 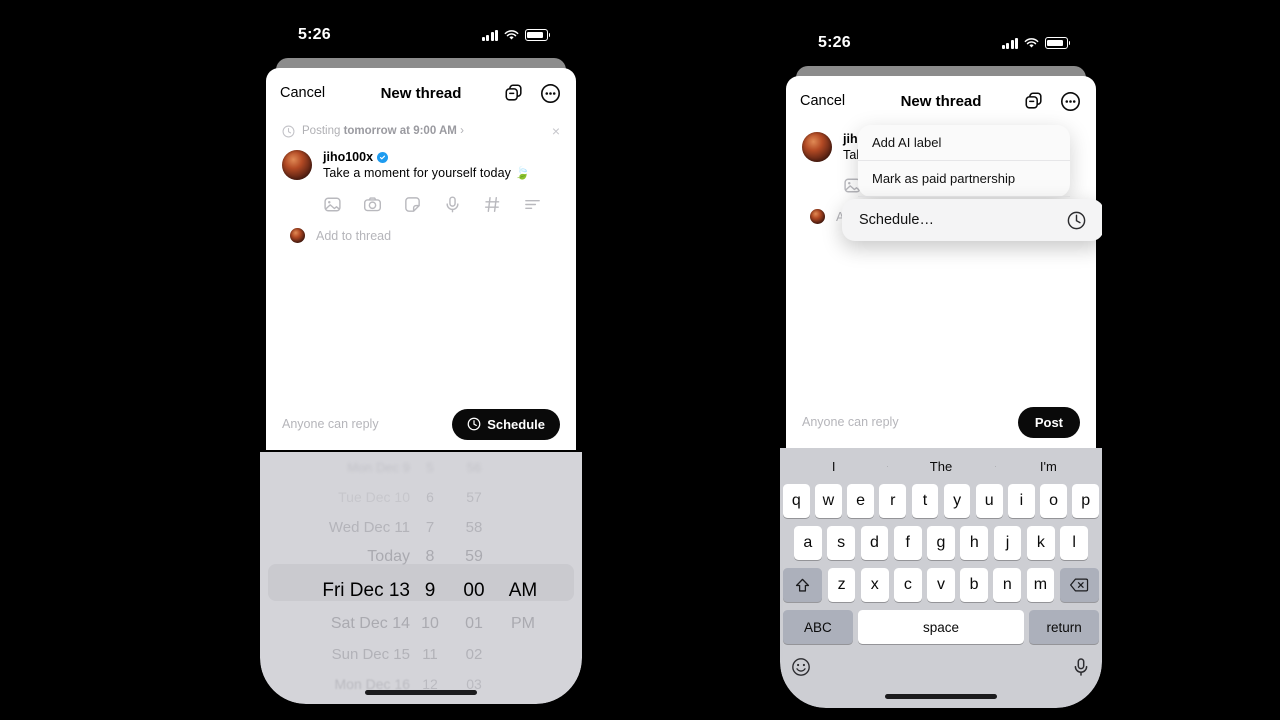 What do you see at coordinates (492, 204) in the screenshot?
I see `hashtag-icon` at bounding box center [492, 204].